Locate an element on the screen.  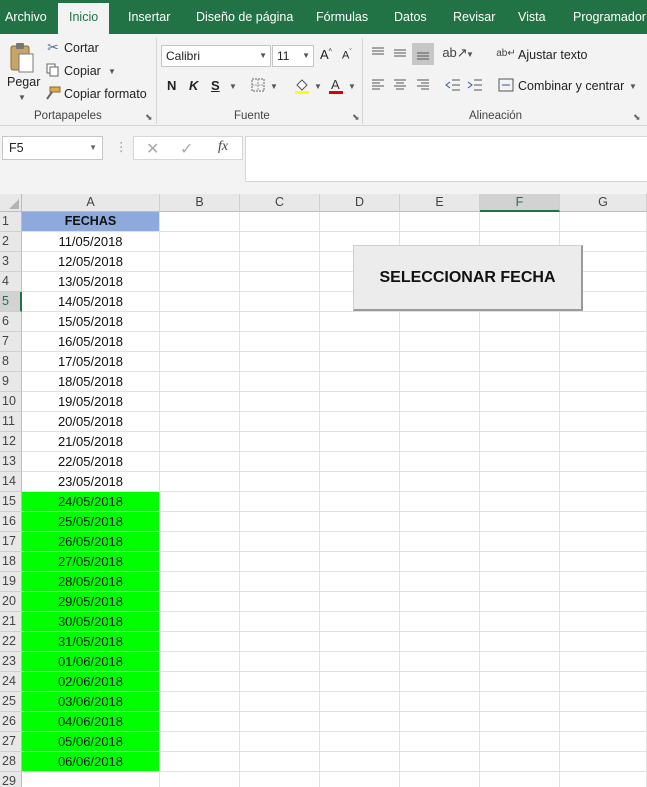
select-all-corner is located at coordinates (11, 203).